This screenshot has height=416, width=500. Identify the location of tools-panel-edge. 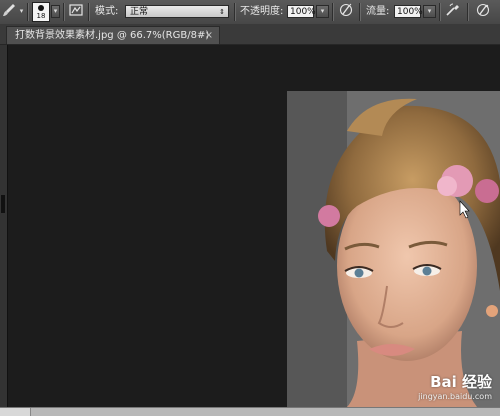
(4, 226).